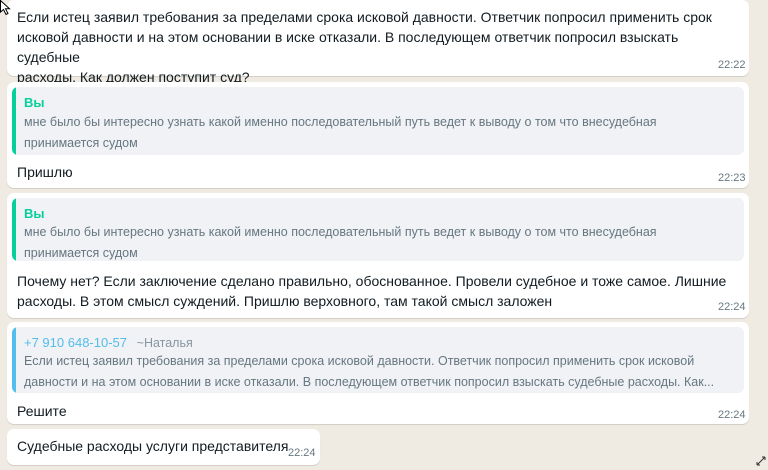 The width and height of the screenshot is (768, 470). Describe the element at coordinates (164, 343) in the screenshot. I see `quote-author-name: ~Наталья` at that location.